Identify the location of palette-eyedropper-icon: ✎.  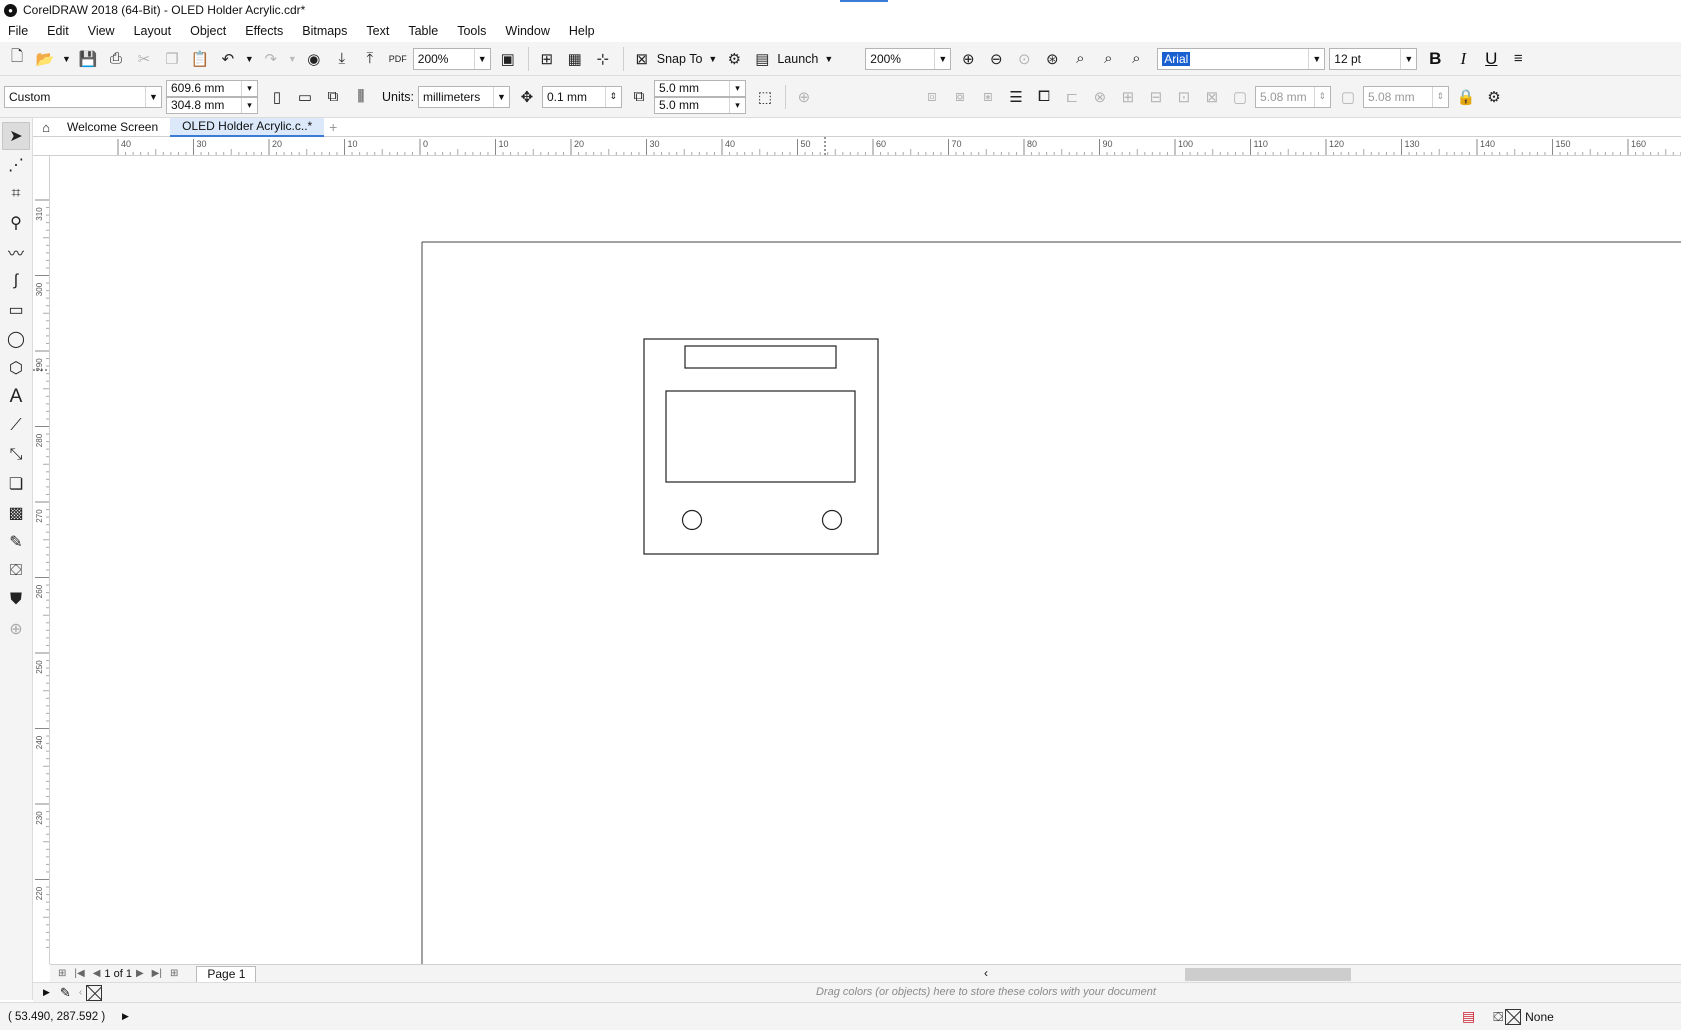
(65, 993).